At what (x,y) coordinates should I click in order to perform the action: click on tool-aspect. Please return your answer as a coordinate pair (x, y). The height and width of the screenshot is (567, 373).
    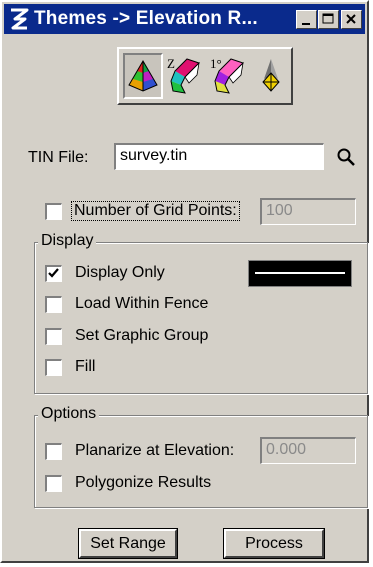
    Looking at the image, I should click on (271, 76).